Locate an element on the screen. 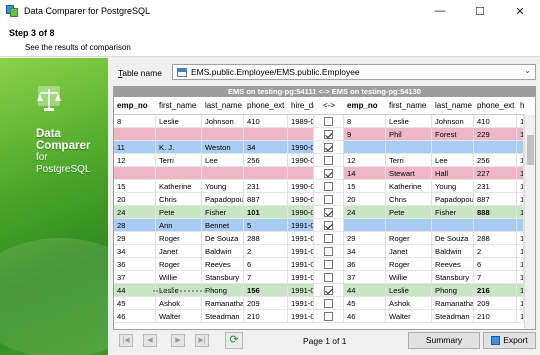  right-cell: 229 is located at coordinates (495, 134).